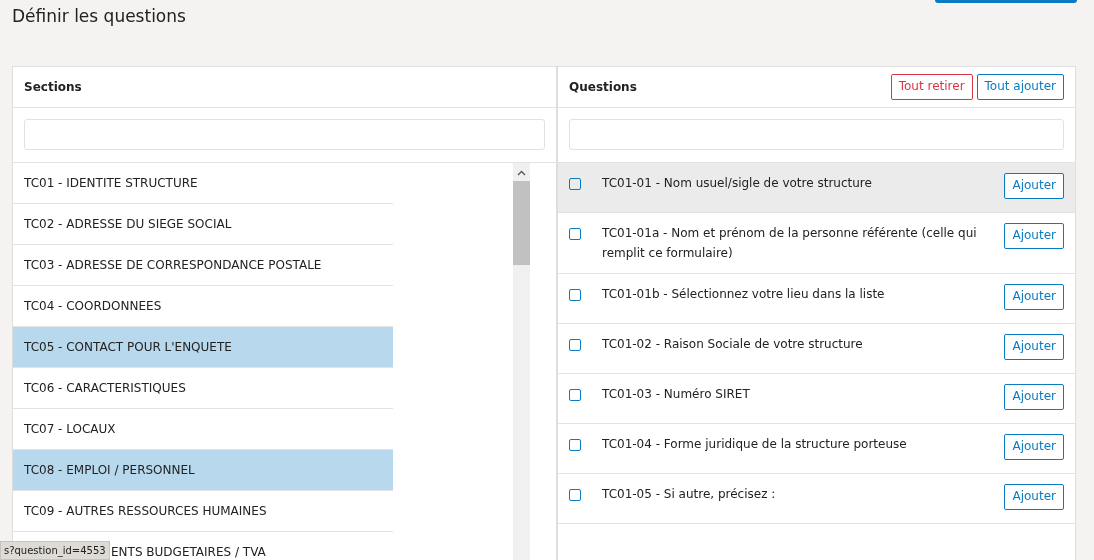 The height and width of the screenshot is (560, 1094). Describe the element at coordinates (188, 551) in the screenshot. I see `section-item-text: ENTS BUDGETAIRES / TVA` at that location.